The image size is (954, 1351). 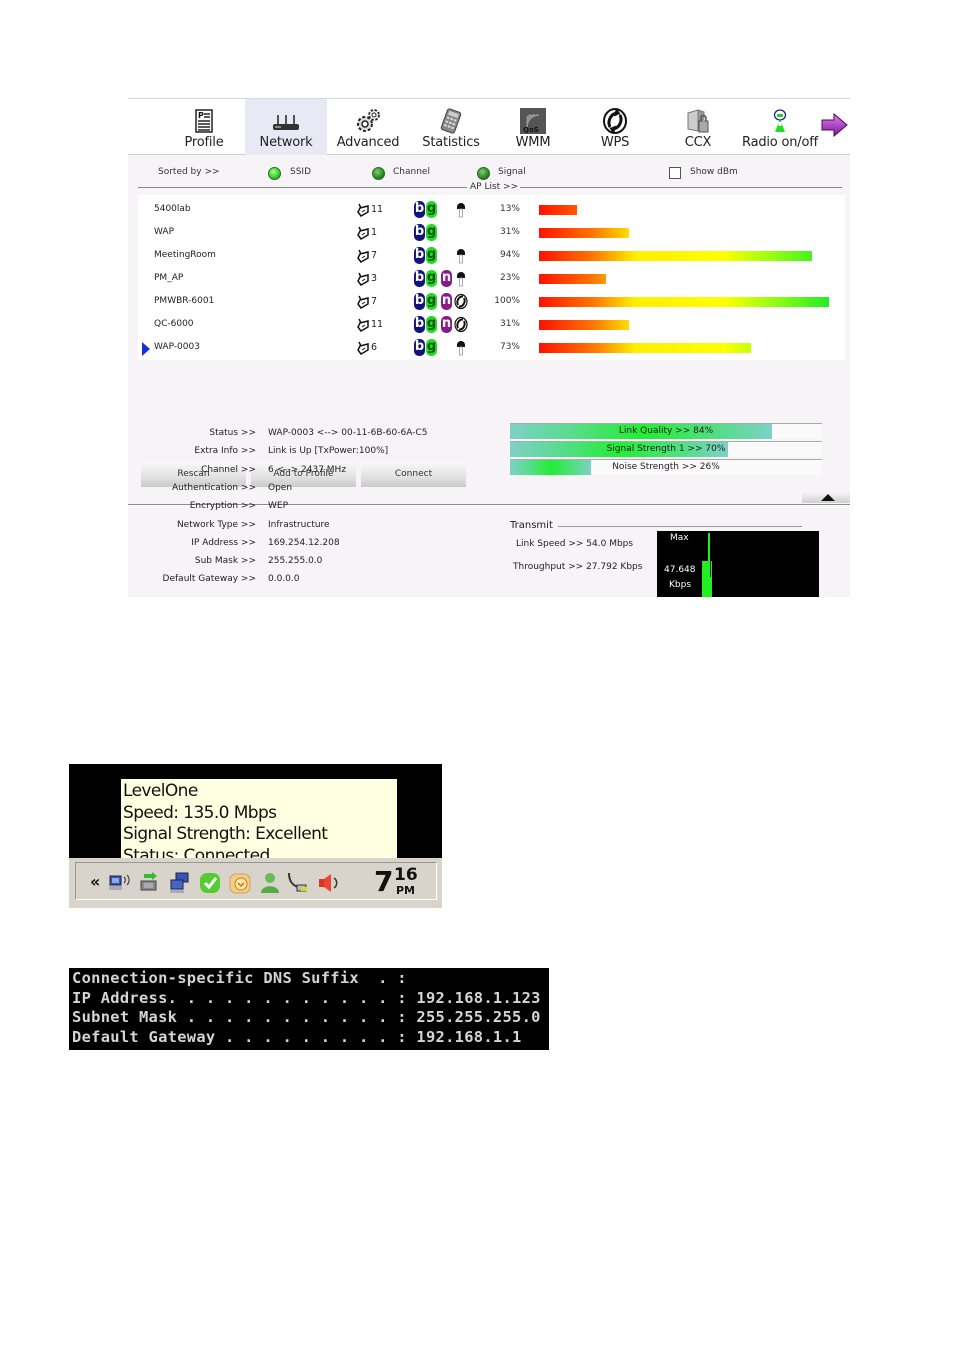 I want to click on collapse-button, so click(x=826, y=498).